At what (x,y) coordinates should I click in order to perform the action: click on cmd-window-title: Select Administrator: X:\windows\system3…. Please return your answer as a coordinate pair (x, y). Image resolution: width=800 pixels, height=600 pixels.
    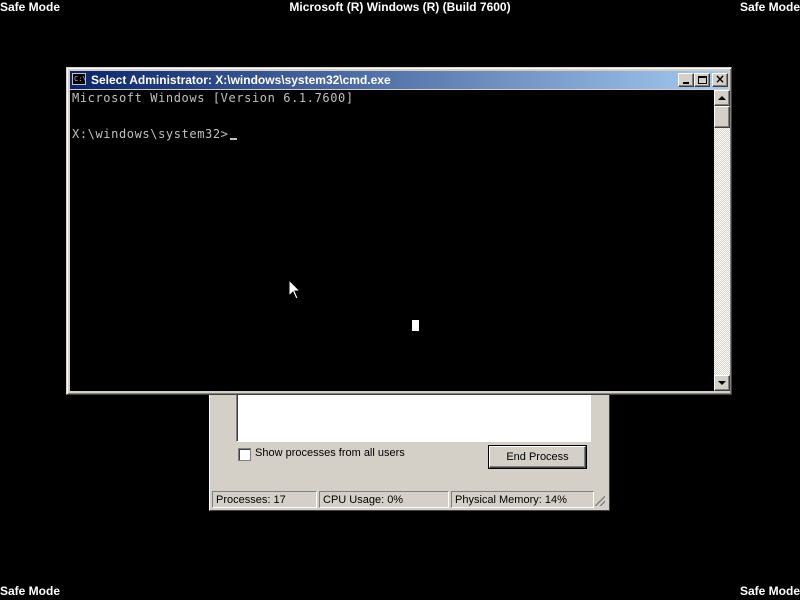
    Looking at the image, I should click on (241, 80).